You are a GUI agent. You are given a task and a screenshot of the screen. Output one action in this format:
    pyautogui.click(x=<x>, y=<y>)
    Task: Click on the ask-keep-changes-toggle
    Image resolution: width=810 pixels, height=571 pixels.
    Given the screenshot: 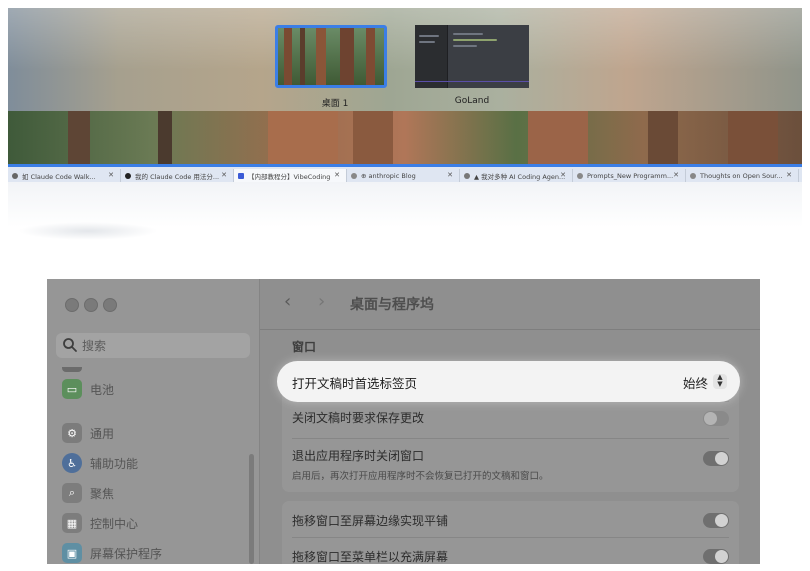 What is the action you would take?
    pyautogui.click(x=716, y=418)
    